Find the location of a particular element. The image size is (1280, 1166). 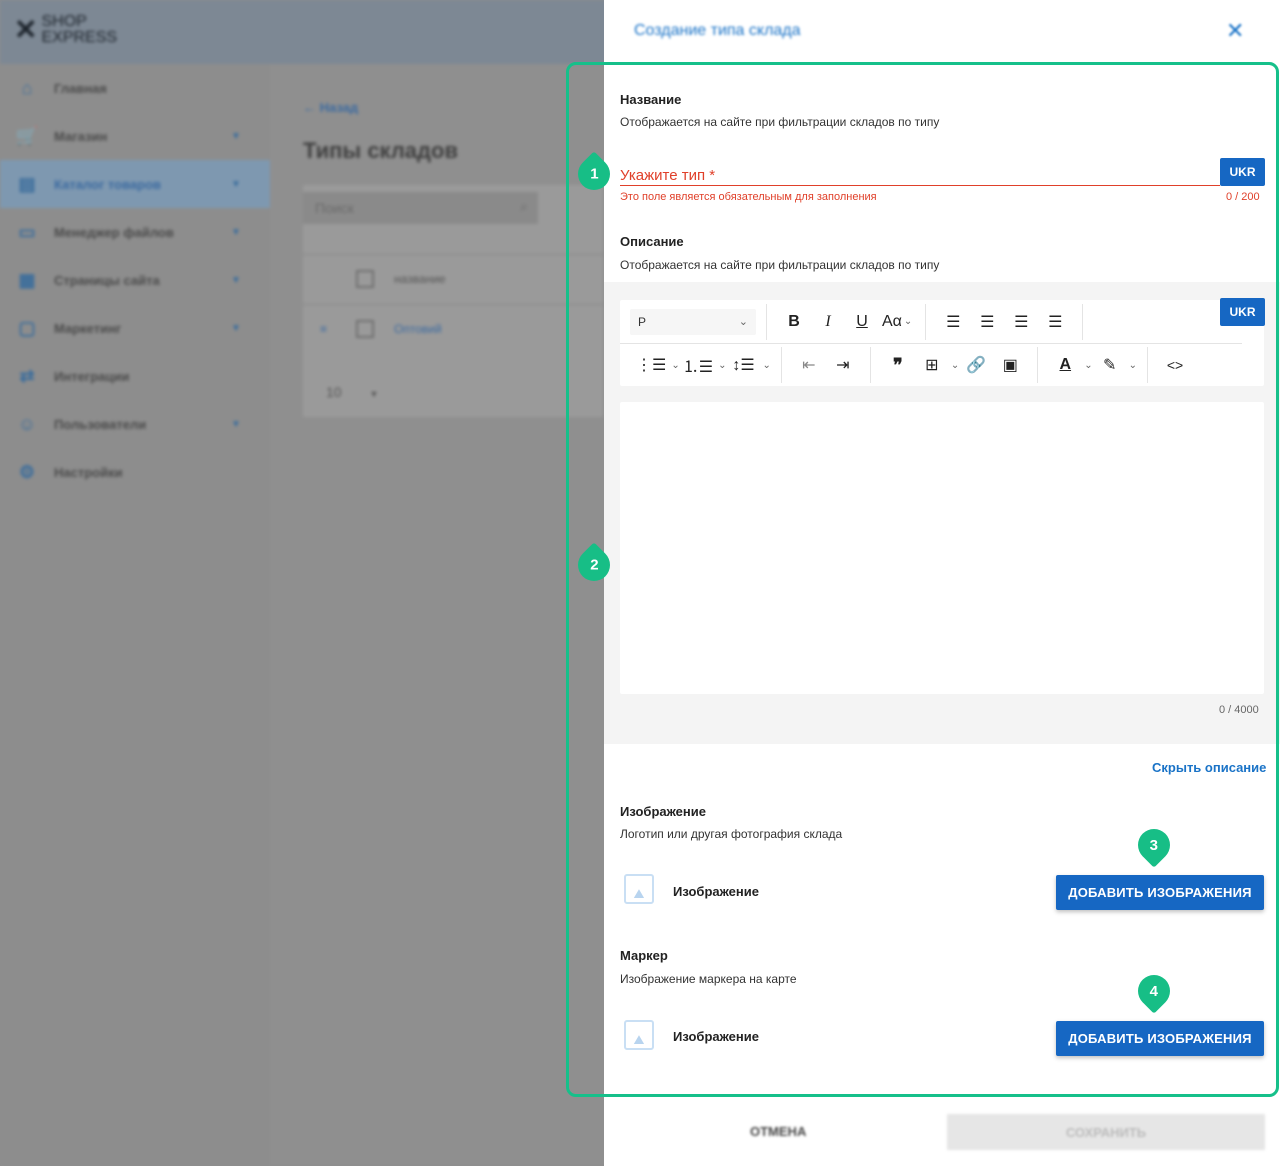

sidebar-item-label: Маркетинг is located at coordinates (88, 328).